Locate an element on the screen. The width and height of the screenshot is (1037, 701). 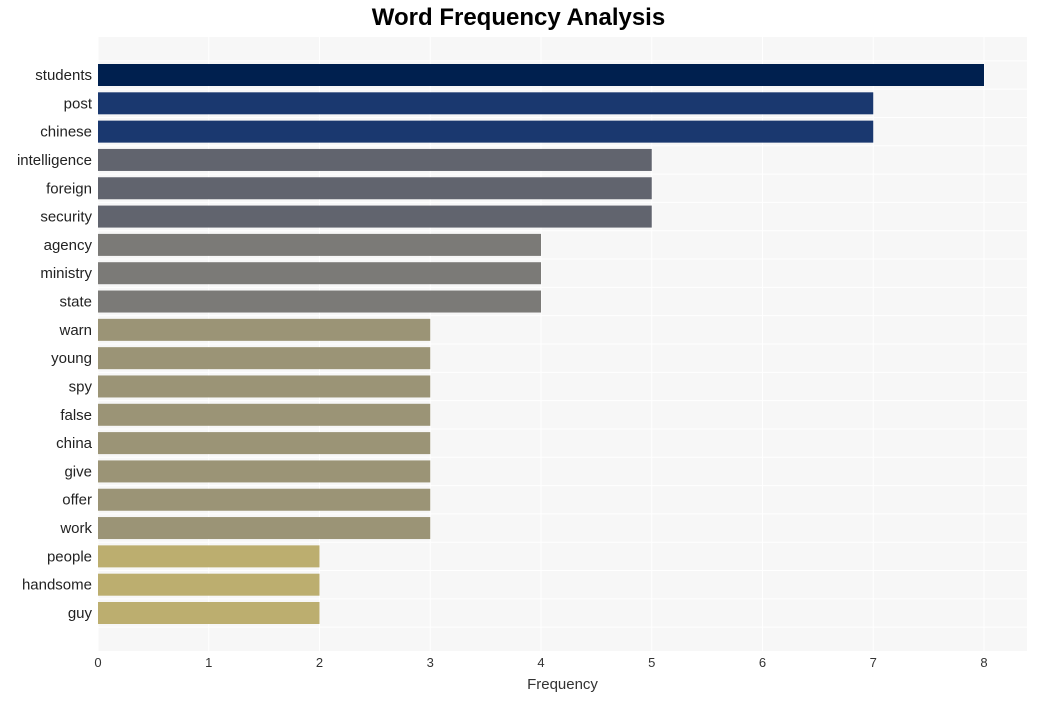
y-label-handsome: handsome is located at coordinates (57, 585).